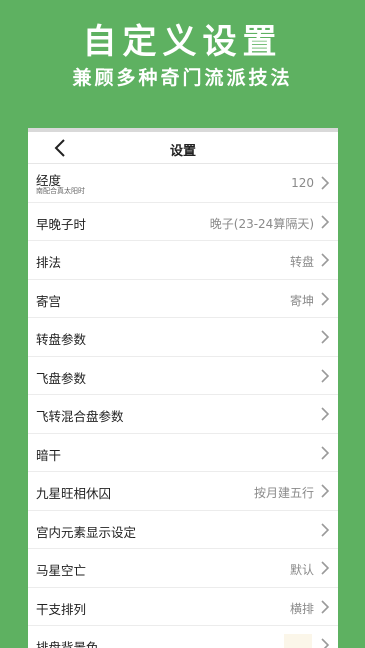  What do you see at coordinates (61, 378) in the screenshot?
I see `setting-label: 飞盘参数` at bounding box center [61, 378].